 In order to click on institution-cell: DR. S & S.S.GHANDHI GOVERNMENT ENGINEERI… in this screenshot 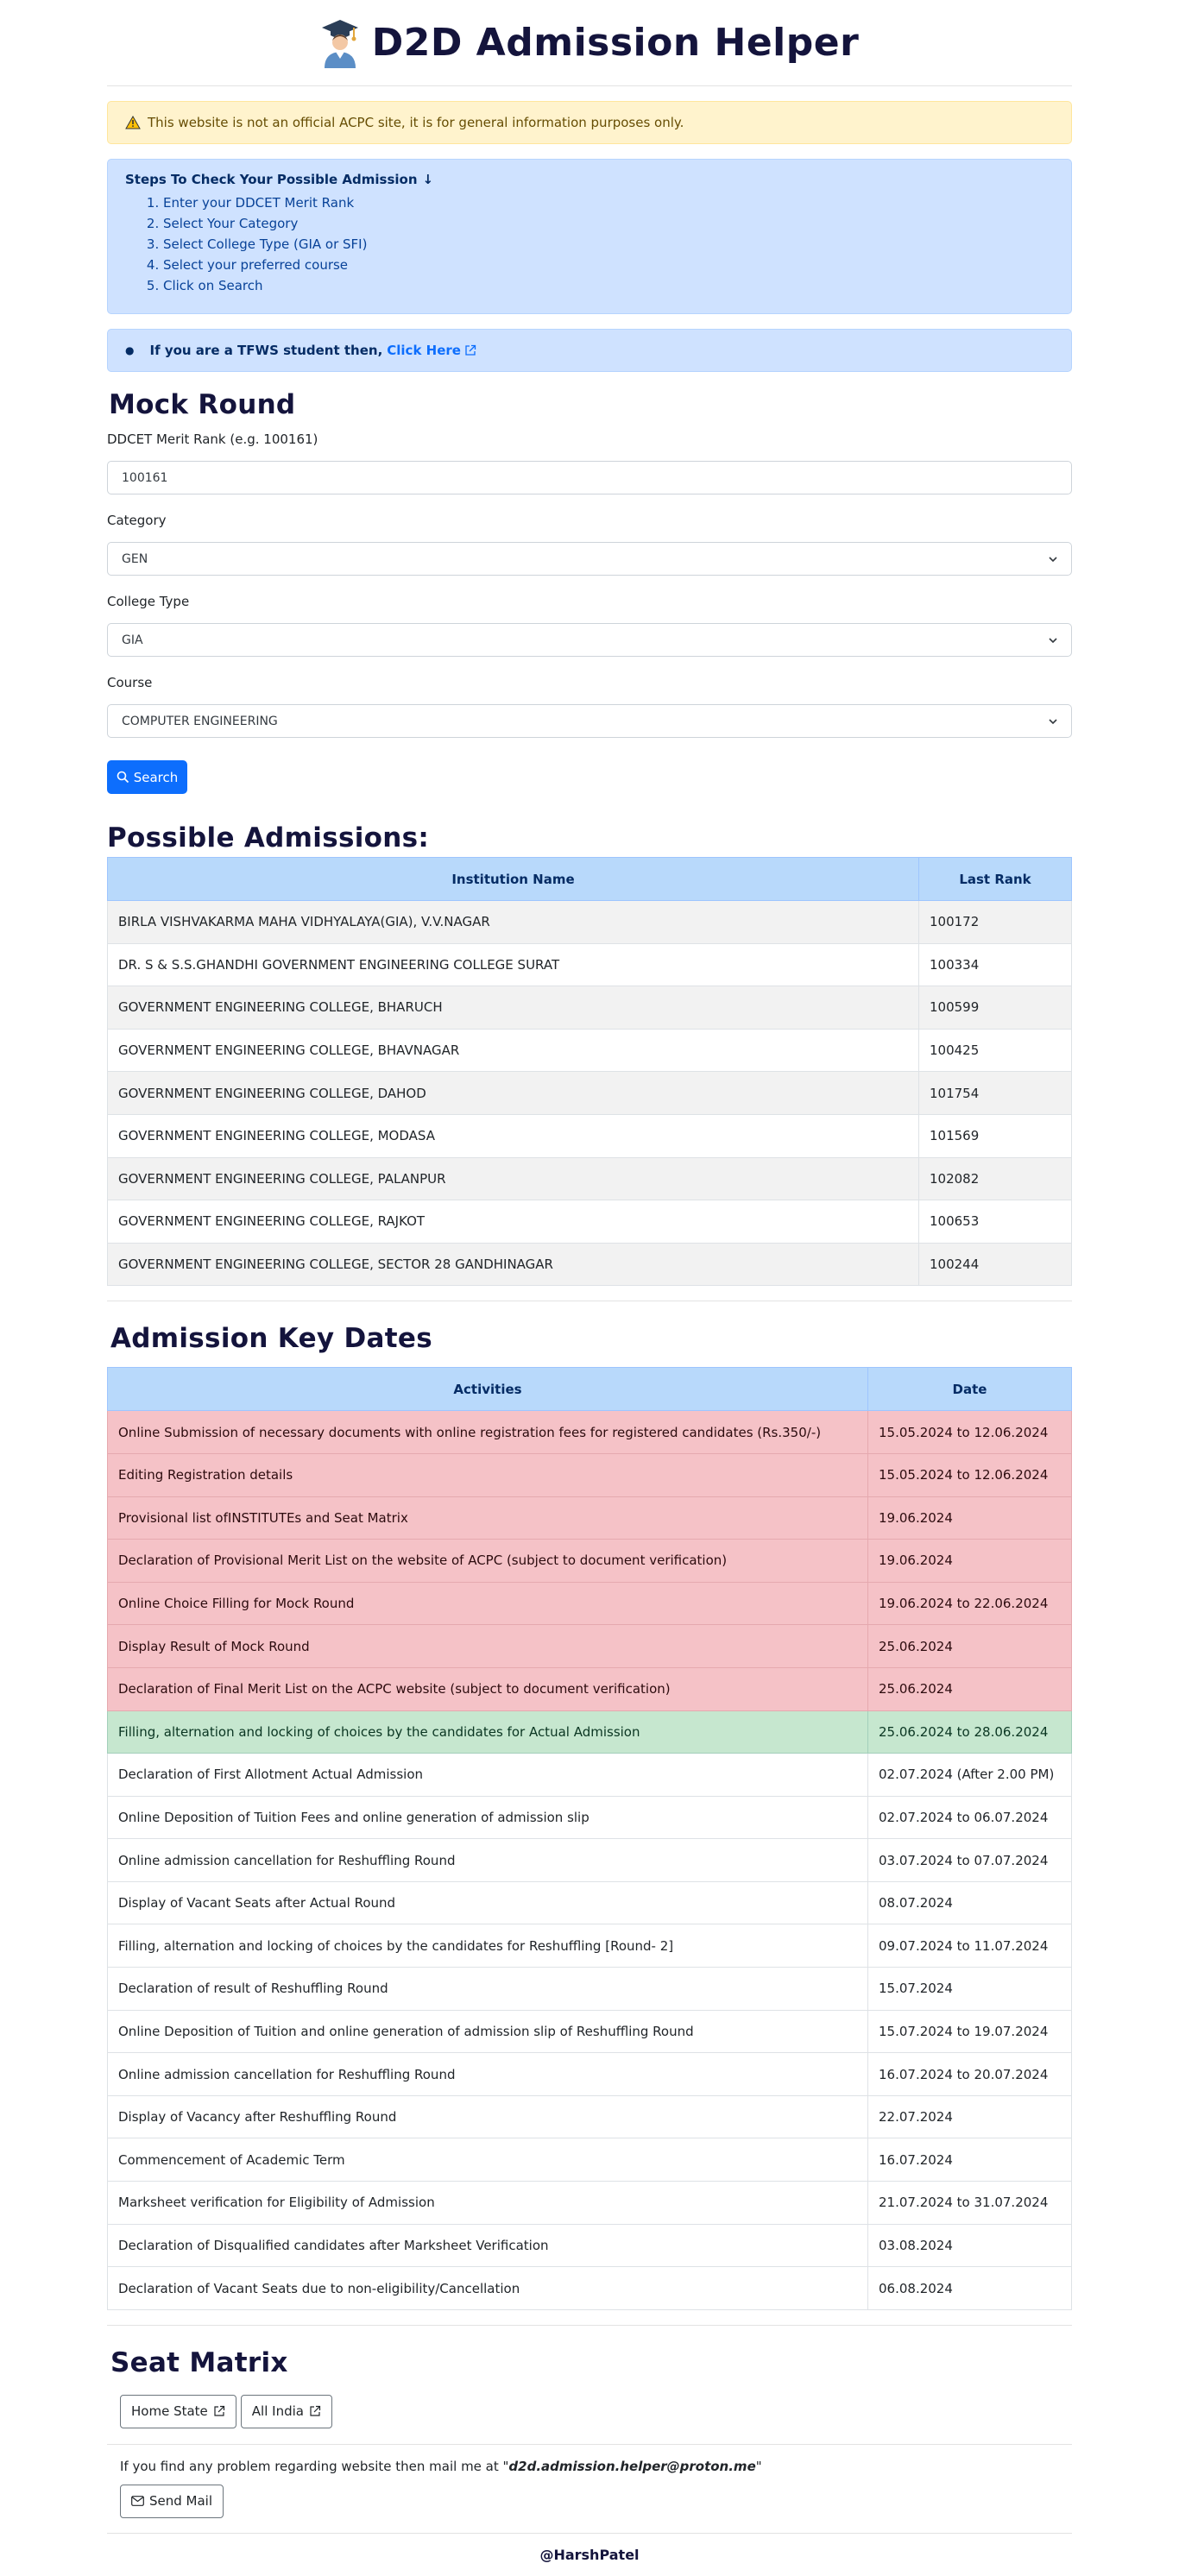, I will do `click(513, 964)`.